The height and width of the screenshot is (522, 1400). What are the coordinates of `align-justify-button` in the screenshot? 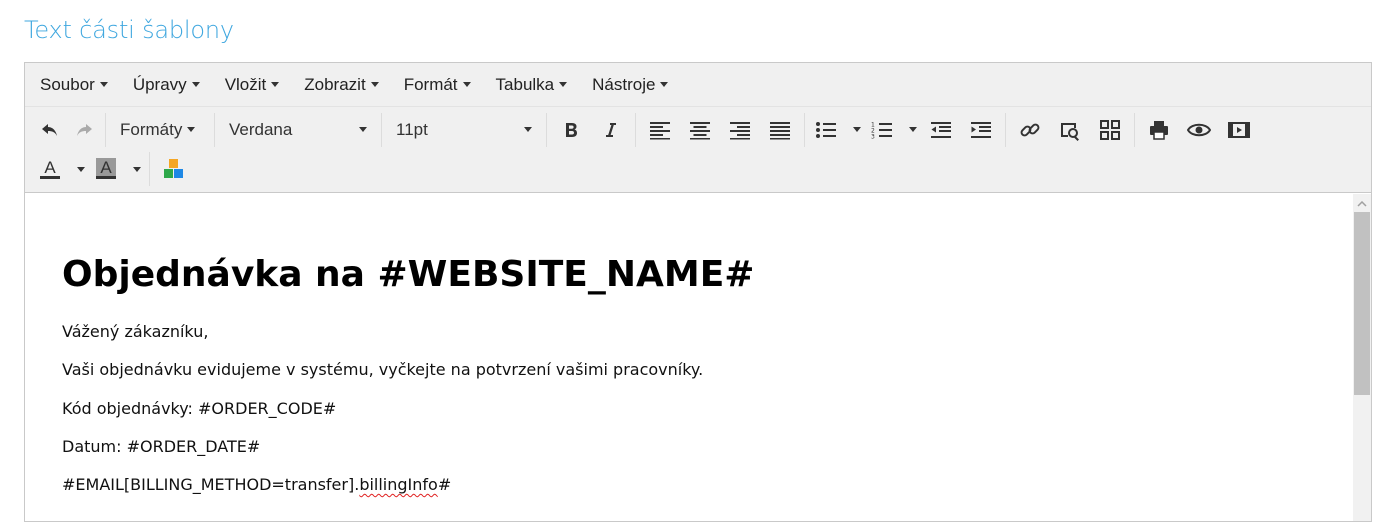 It's located at (780, 130).